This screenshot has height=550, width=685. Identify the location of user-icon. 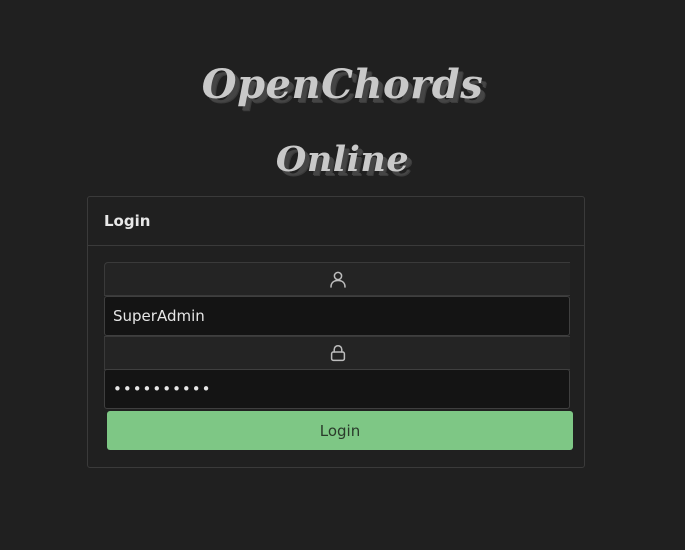
(337, 279).